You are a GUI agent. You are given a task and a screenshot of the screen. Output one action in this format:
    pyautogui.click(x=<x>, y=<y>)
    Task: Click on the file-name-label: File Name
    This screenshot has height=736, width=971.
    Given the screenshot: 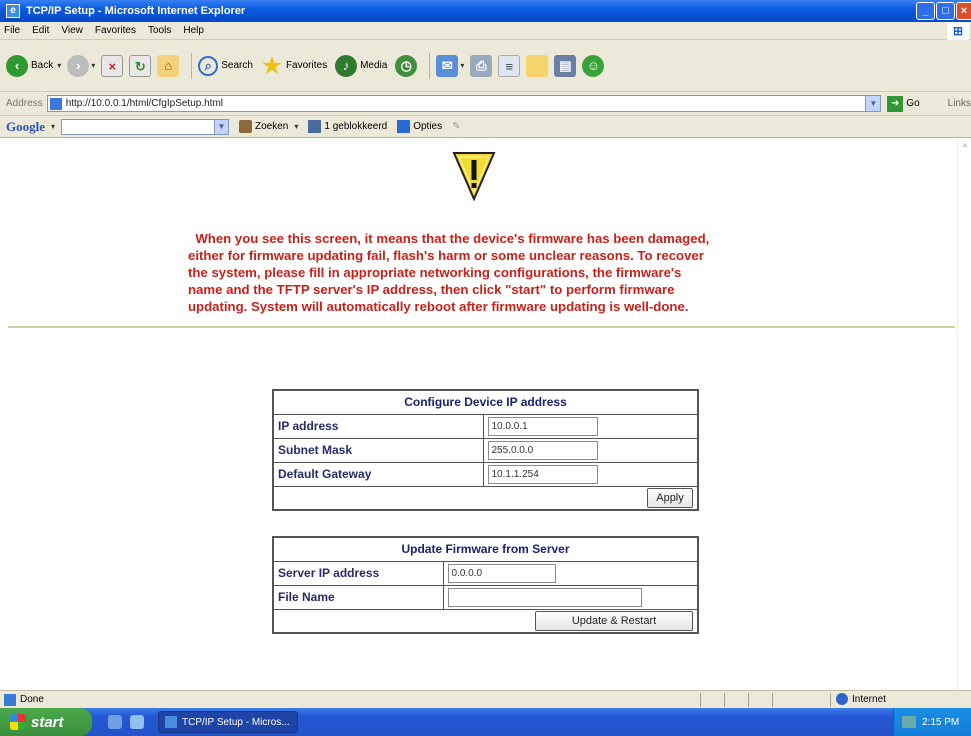 What is the action you would take?
    pyautogui.click(x=358, y=597)
    